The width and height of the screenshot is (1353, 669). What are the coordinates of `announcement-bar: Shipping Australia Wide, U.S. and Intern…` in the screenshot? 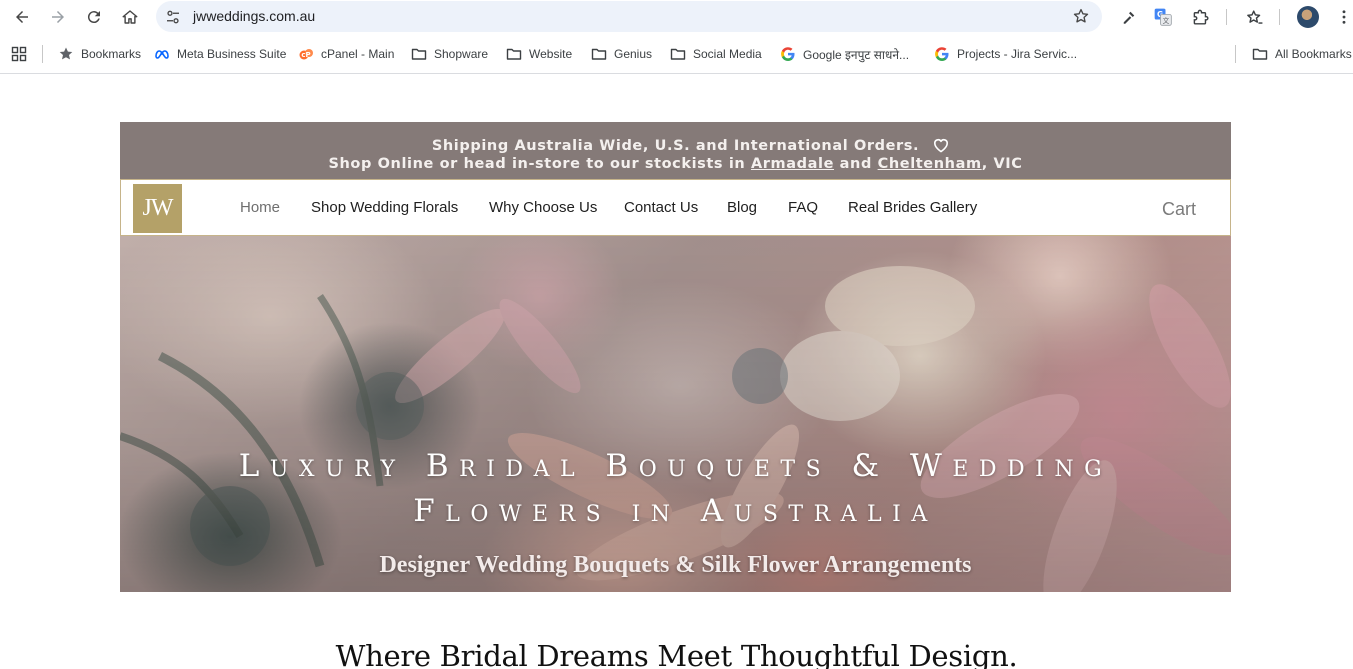 It's located at (675, 150).